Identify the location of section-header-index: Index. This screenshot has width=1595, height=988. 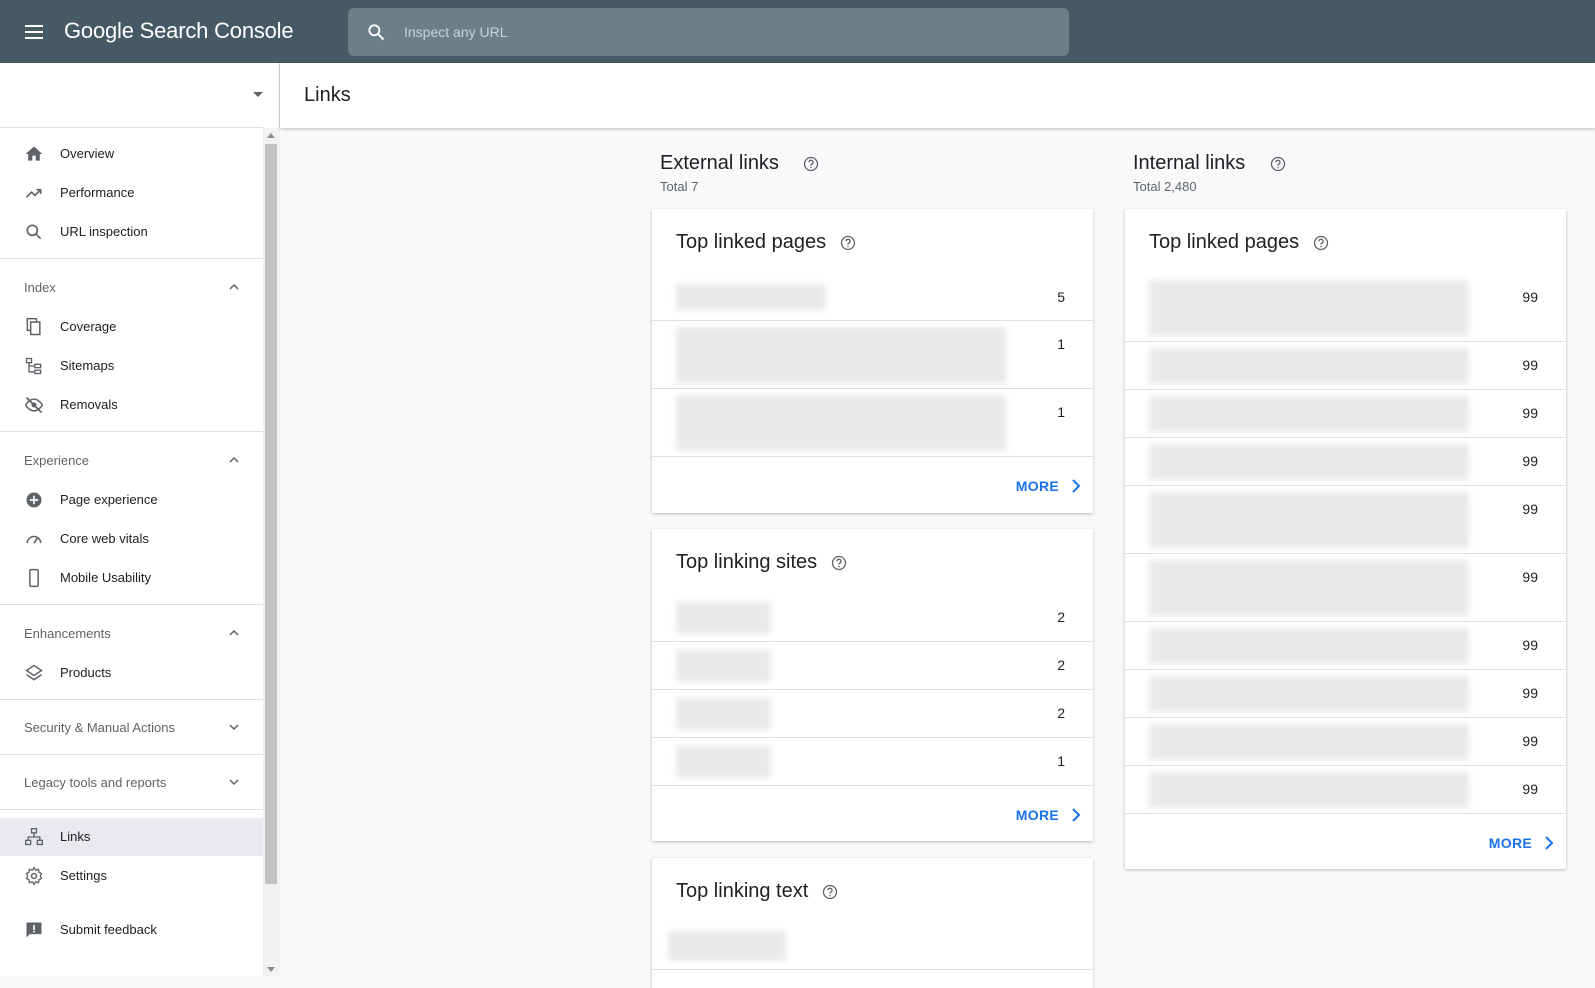
(131, 287).